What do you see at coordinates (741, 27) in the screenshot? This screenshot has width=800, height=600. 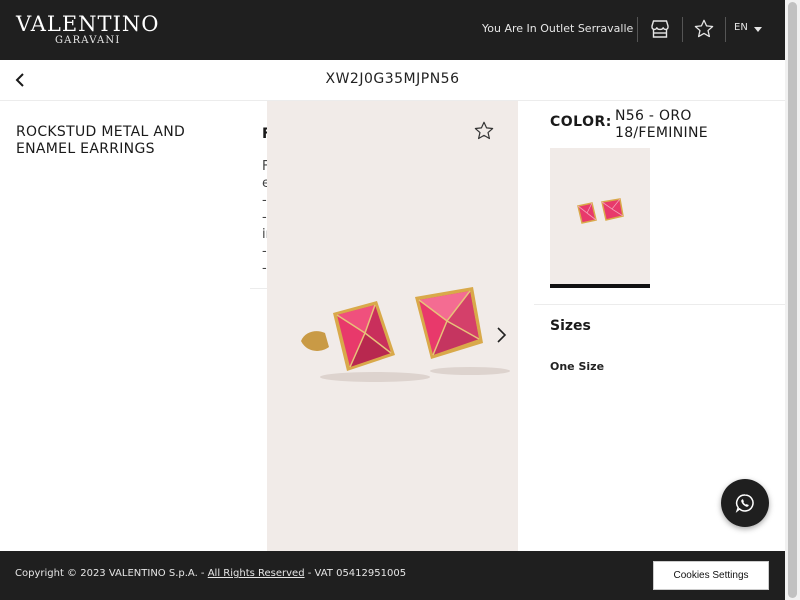 I see `language-selector: EN` at bounding box center [741, 27].